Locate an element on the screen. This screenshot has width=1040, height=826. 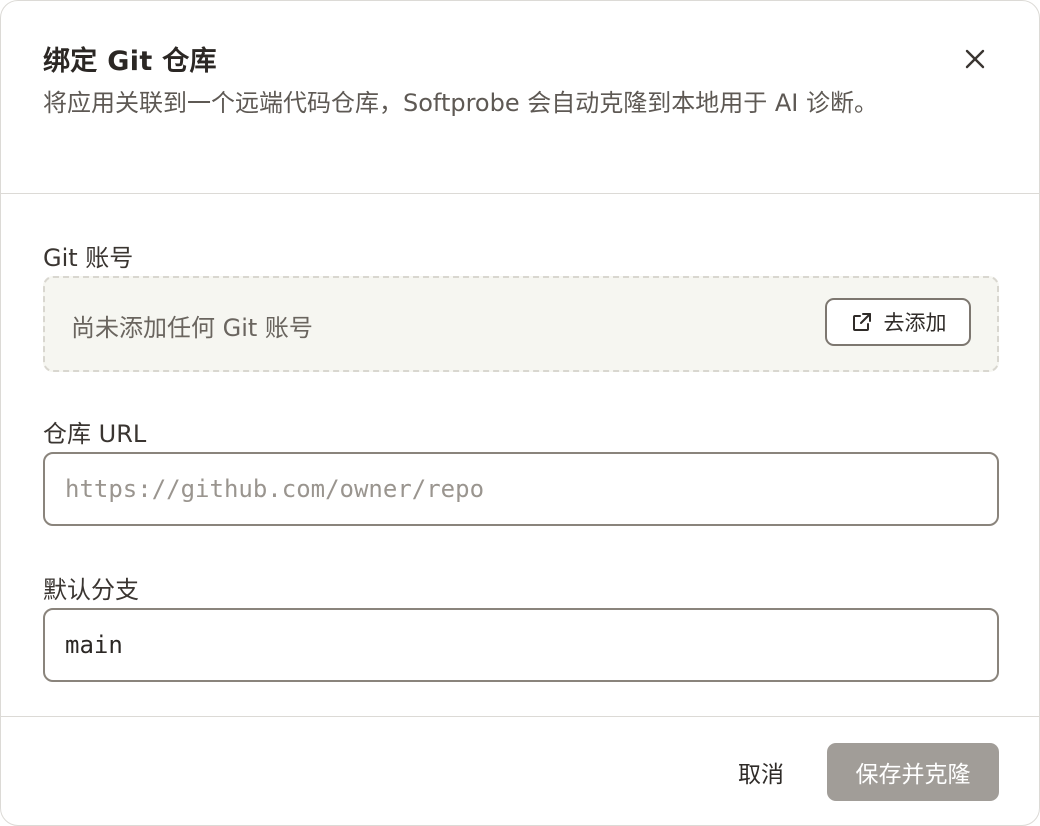
git-account-label: Git 账号 is located at coordinates (88, 258).